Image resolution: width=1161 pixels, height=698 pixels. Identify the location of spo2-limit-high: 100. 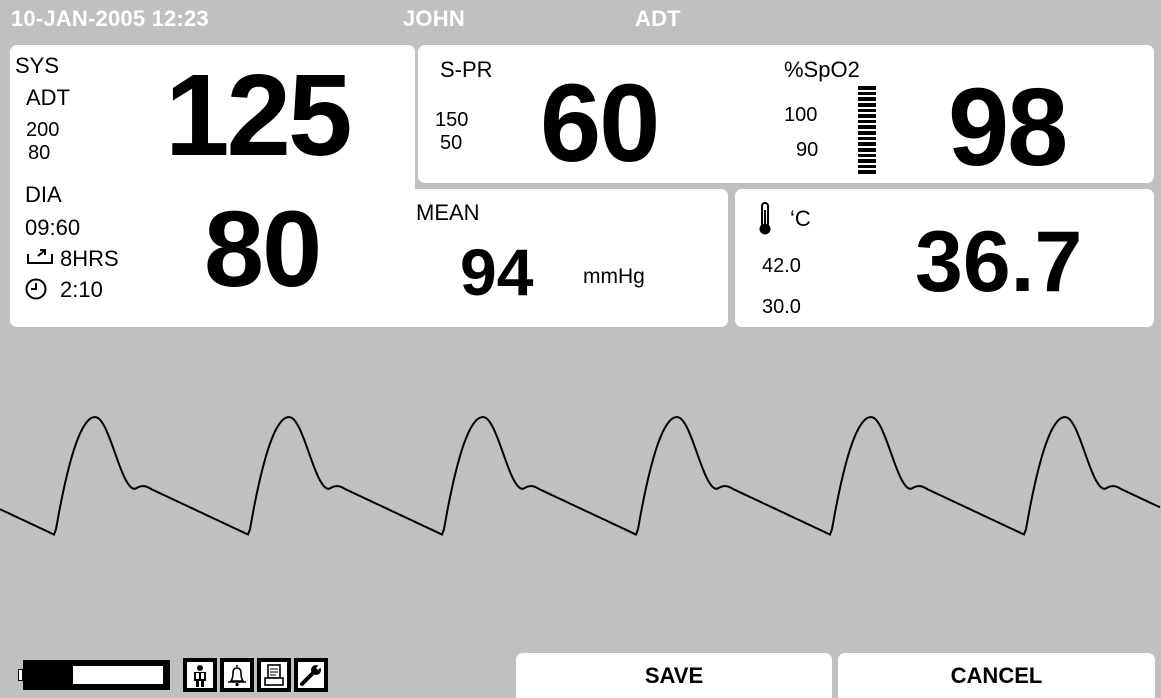
(801, 115).